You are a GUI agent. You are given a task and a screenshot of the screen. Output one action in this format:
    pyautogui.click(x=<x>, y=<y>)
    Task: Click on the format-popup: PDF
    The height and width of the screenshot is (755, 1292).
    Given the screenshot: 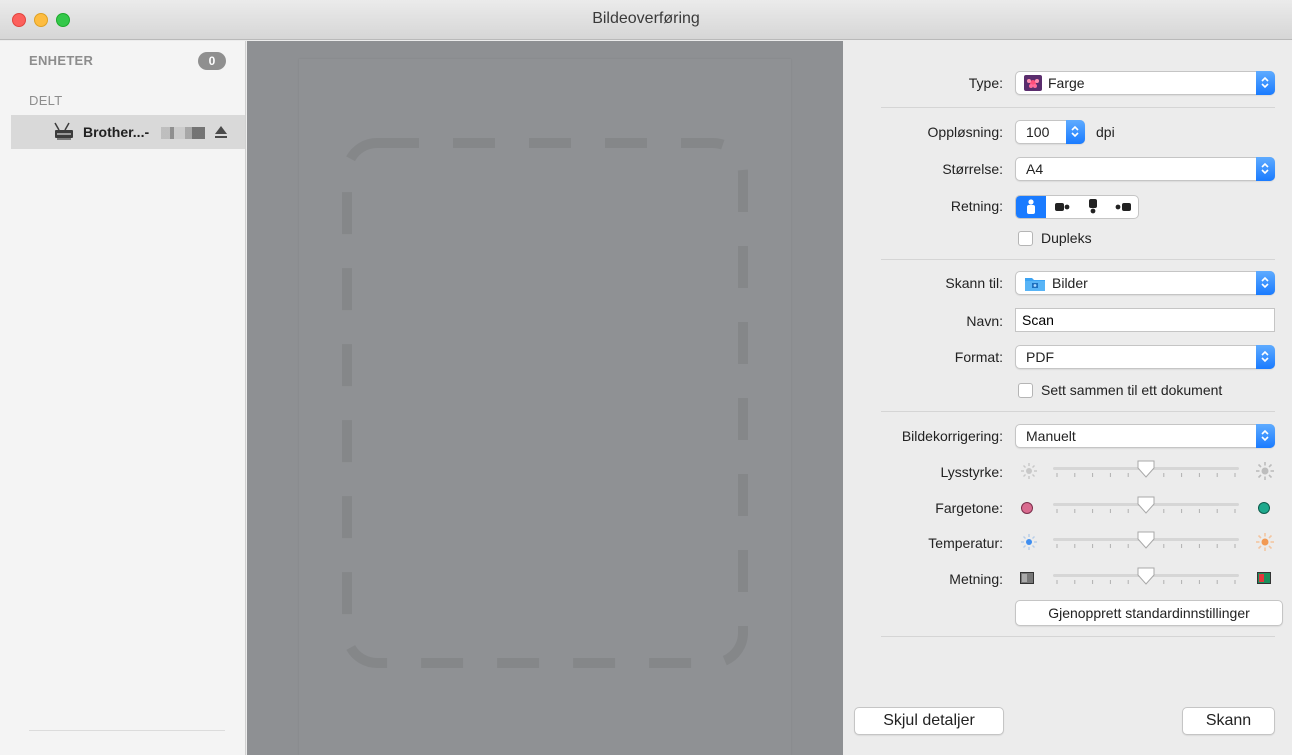 What is the action you would take?
    pyautogui.click(x=1145, y=357)
    